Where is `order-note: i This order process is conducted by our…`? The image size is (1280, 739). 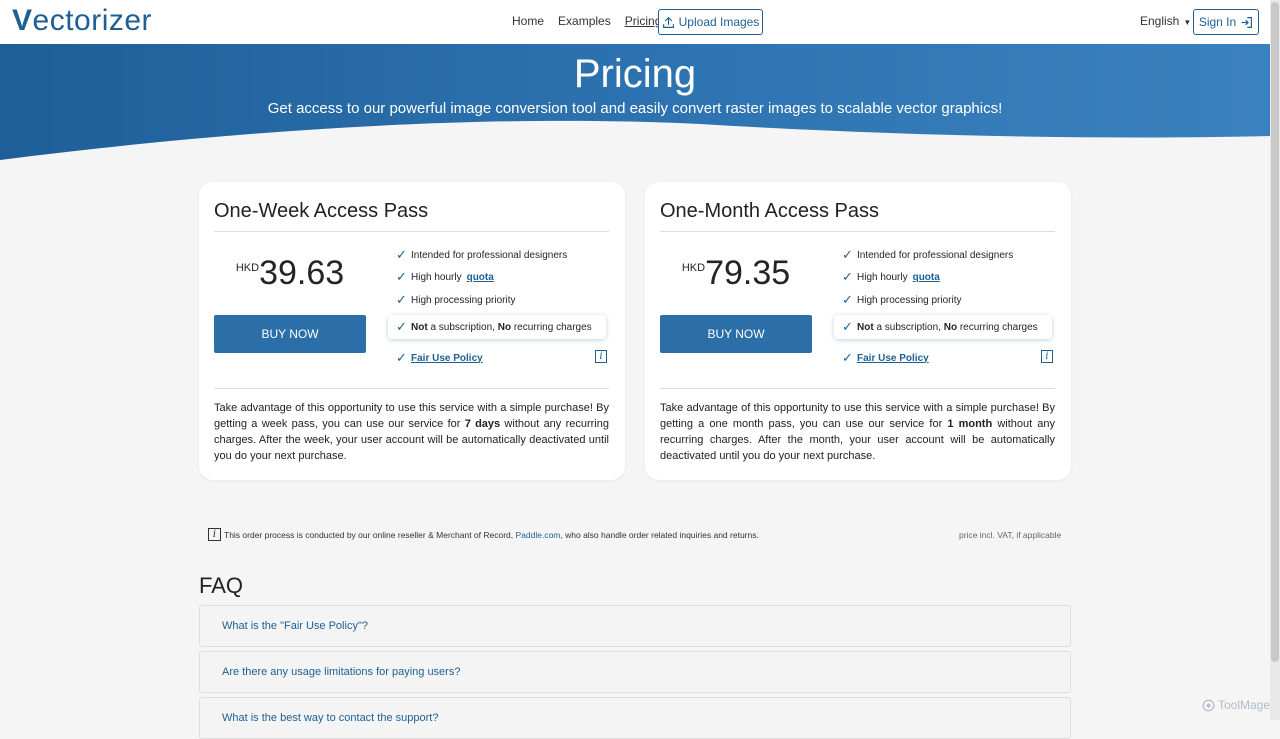 order-note: i This order process is conducted by our… is located at coordinates (483, 534).